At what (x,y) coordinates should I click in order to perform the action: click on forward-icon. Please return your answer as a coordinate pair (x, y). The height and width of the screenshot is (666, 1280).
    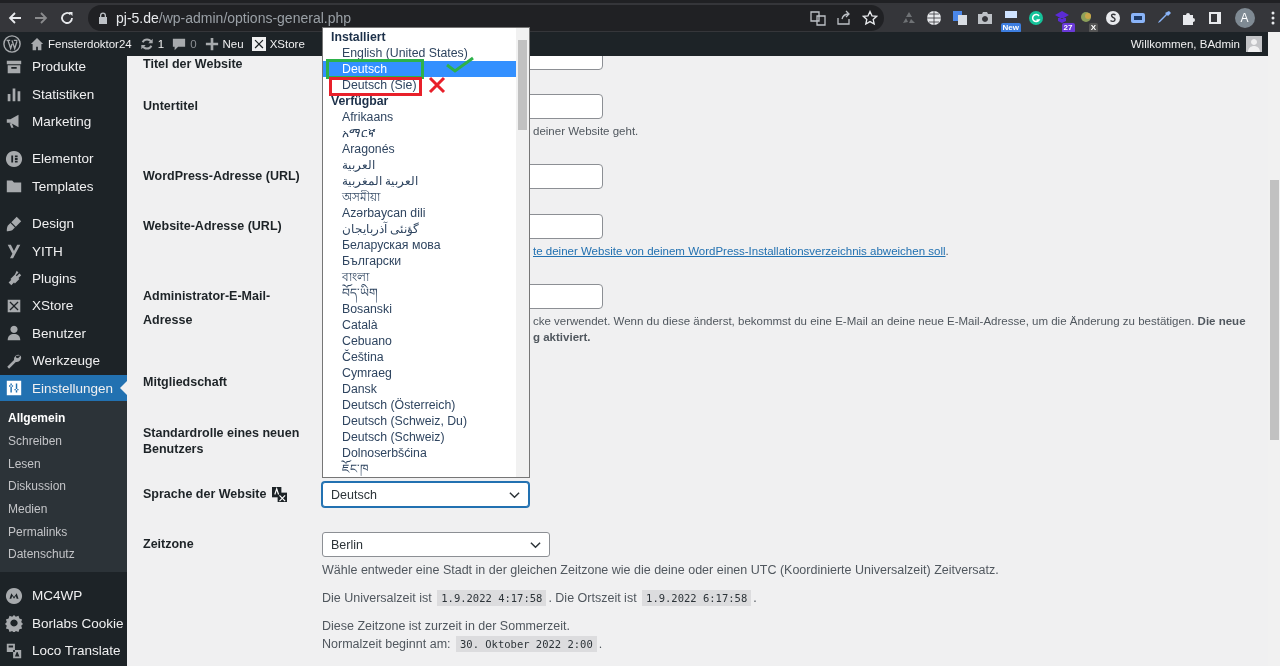
    Looking at the image, I should click on (41, 17).